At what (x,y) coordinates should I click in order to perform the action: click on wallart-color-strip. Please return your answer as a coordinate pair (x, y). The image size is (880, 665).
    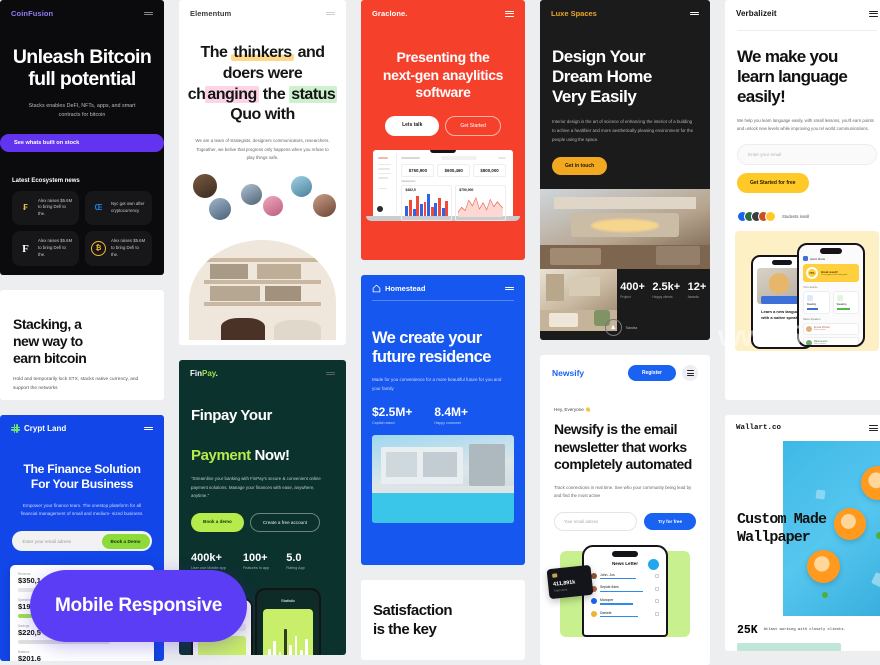
    Looking at the image, I should click on (789, 647).